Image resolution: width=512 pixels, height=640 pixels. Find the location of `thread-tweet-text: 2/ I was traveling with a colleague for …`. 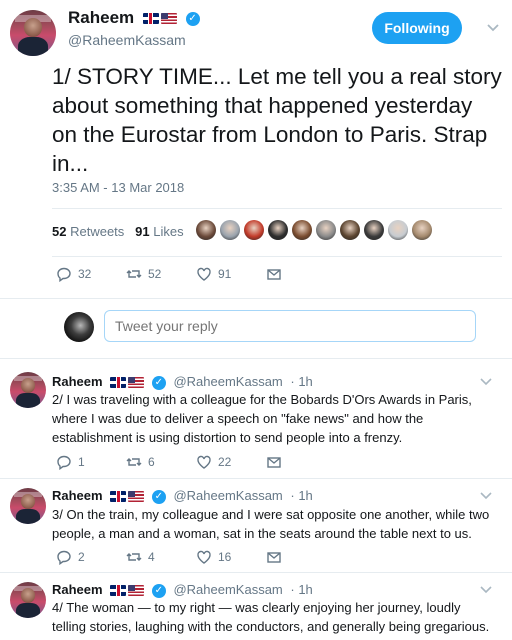

thread-tweet-text: 2/ I was traveling with a colleague for … is located at coordinates (262, 418).